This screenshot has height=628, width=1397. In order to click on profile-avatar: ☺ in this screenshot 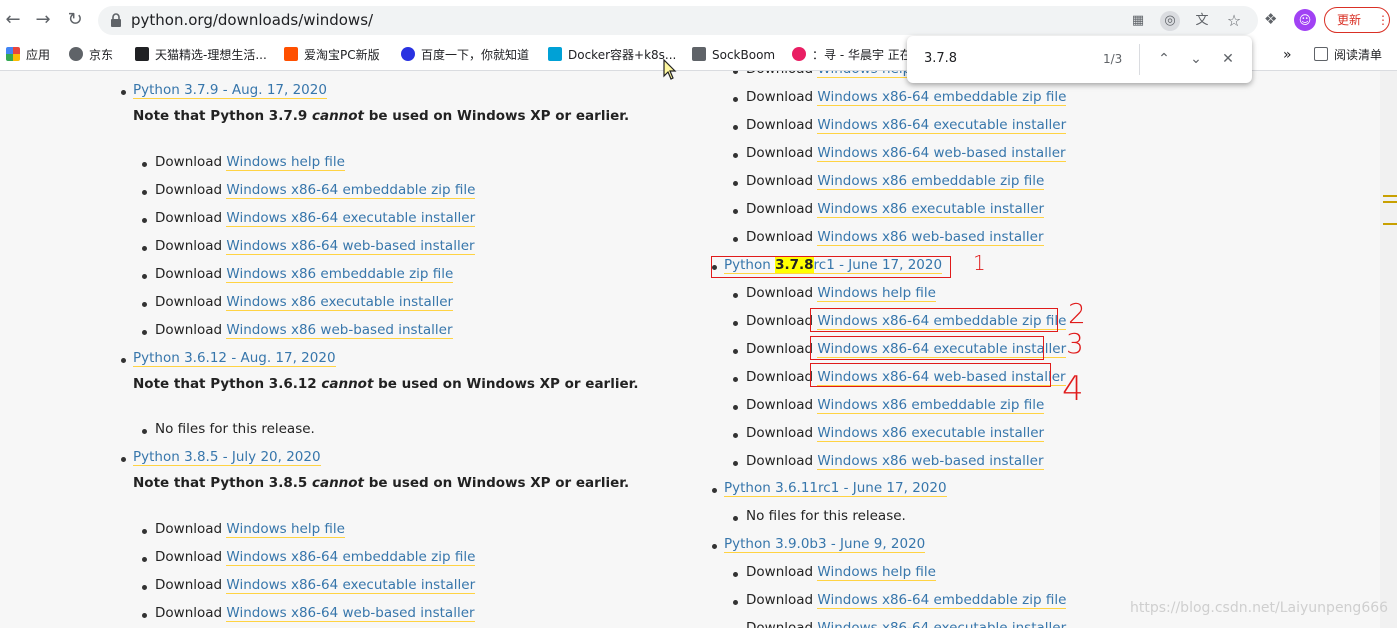, I will do `click(1305, 20)`.